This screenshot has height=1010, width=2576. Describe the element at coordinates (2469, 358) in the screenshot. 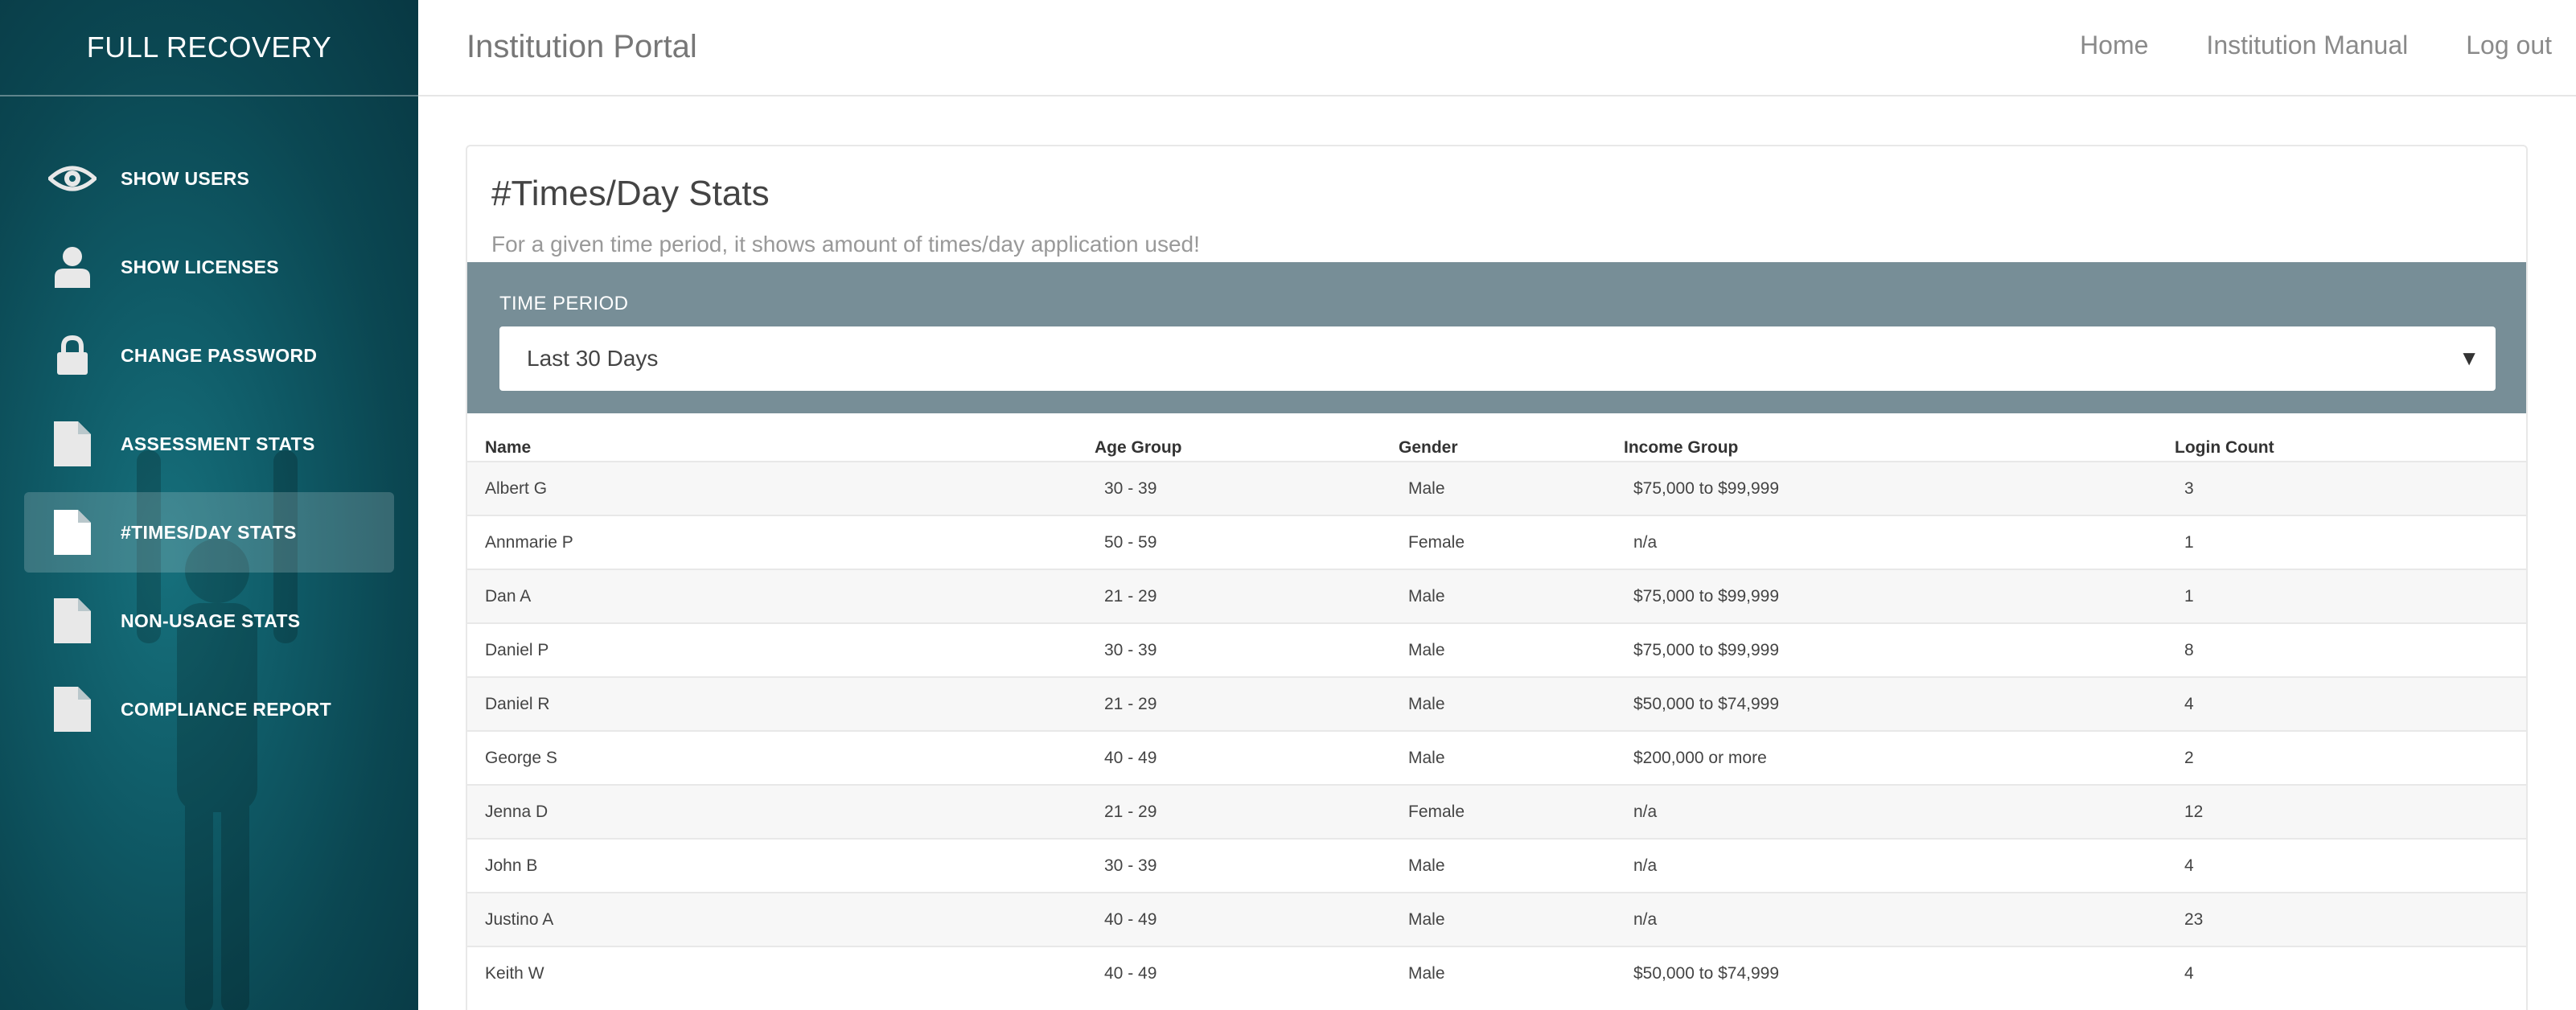

I see `caret-down-icon: ▼` at that location.